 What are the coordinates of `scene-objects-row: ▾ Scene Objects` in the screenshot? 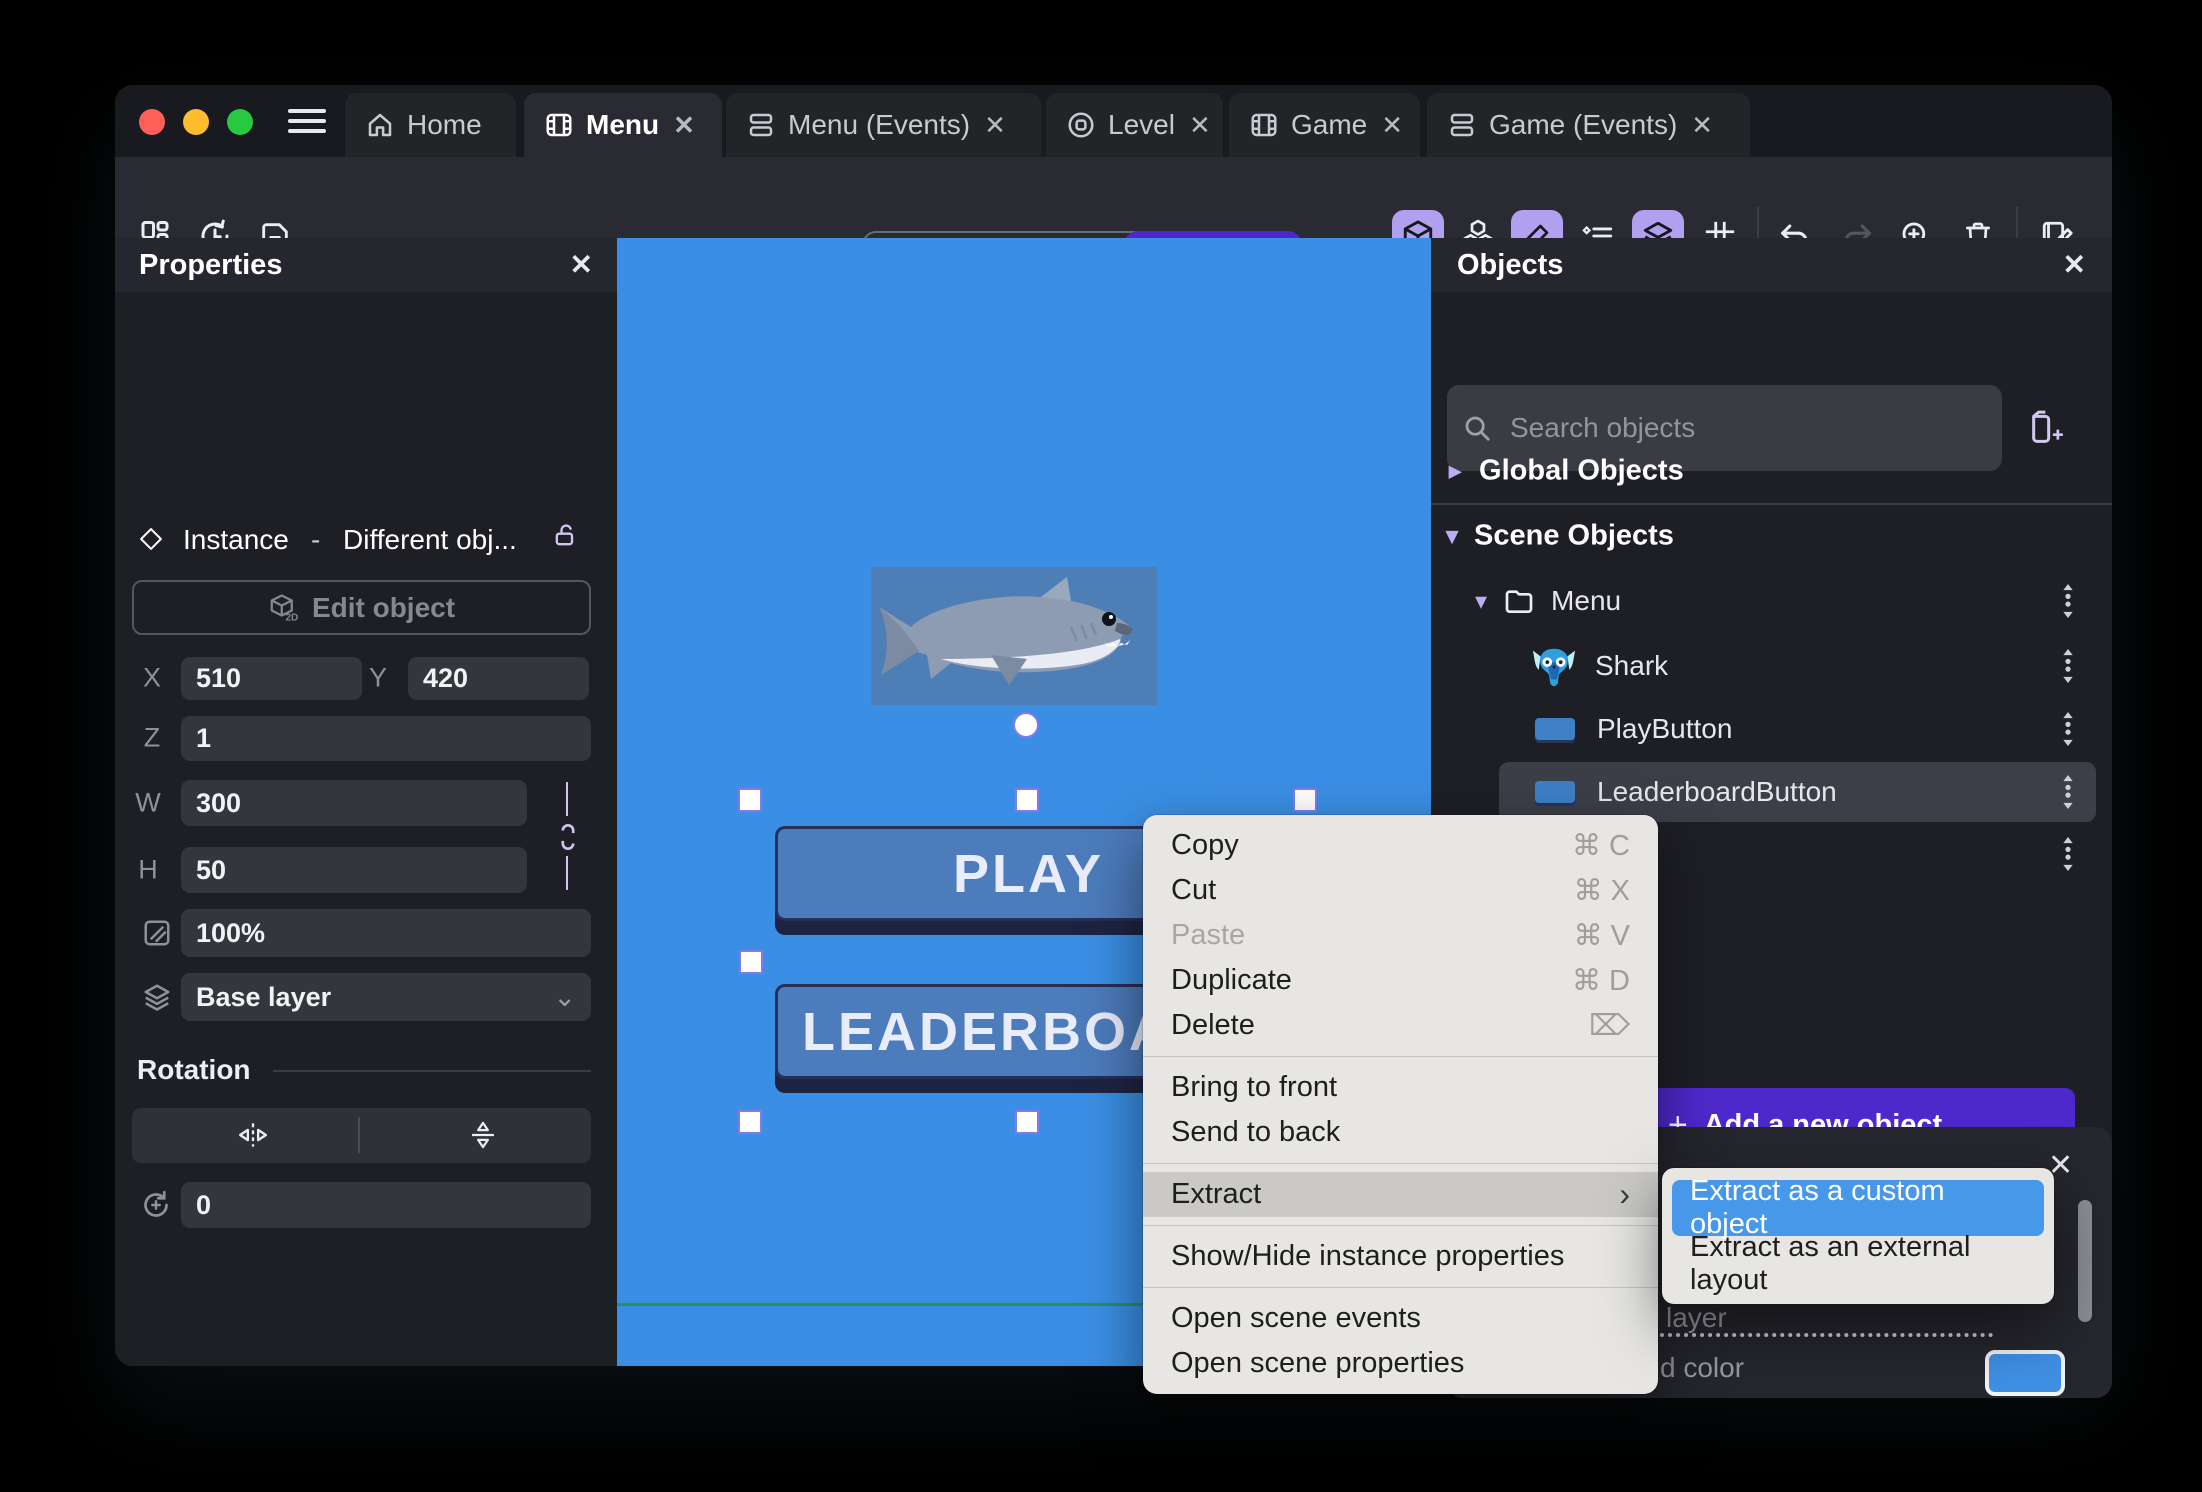 It's located at (1560, 536).